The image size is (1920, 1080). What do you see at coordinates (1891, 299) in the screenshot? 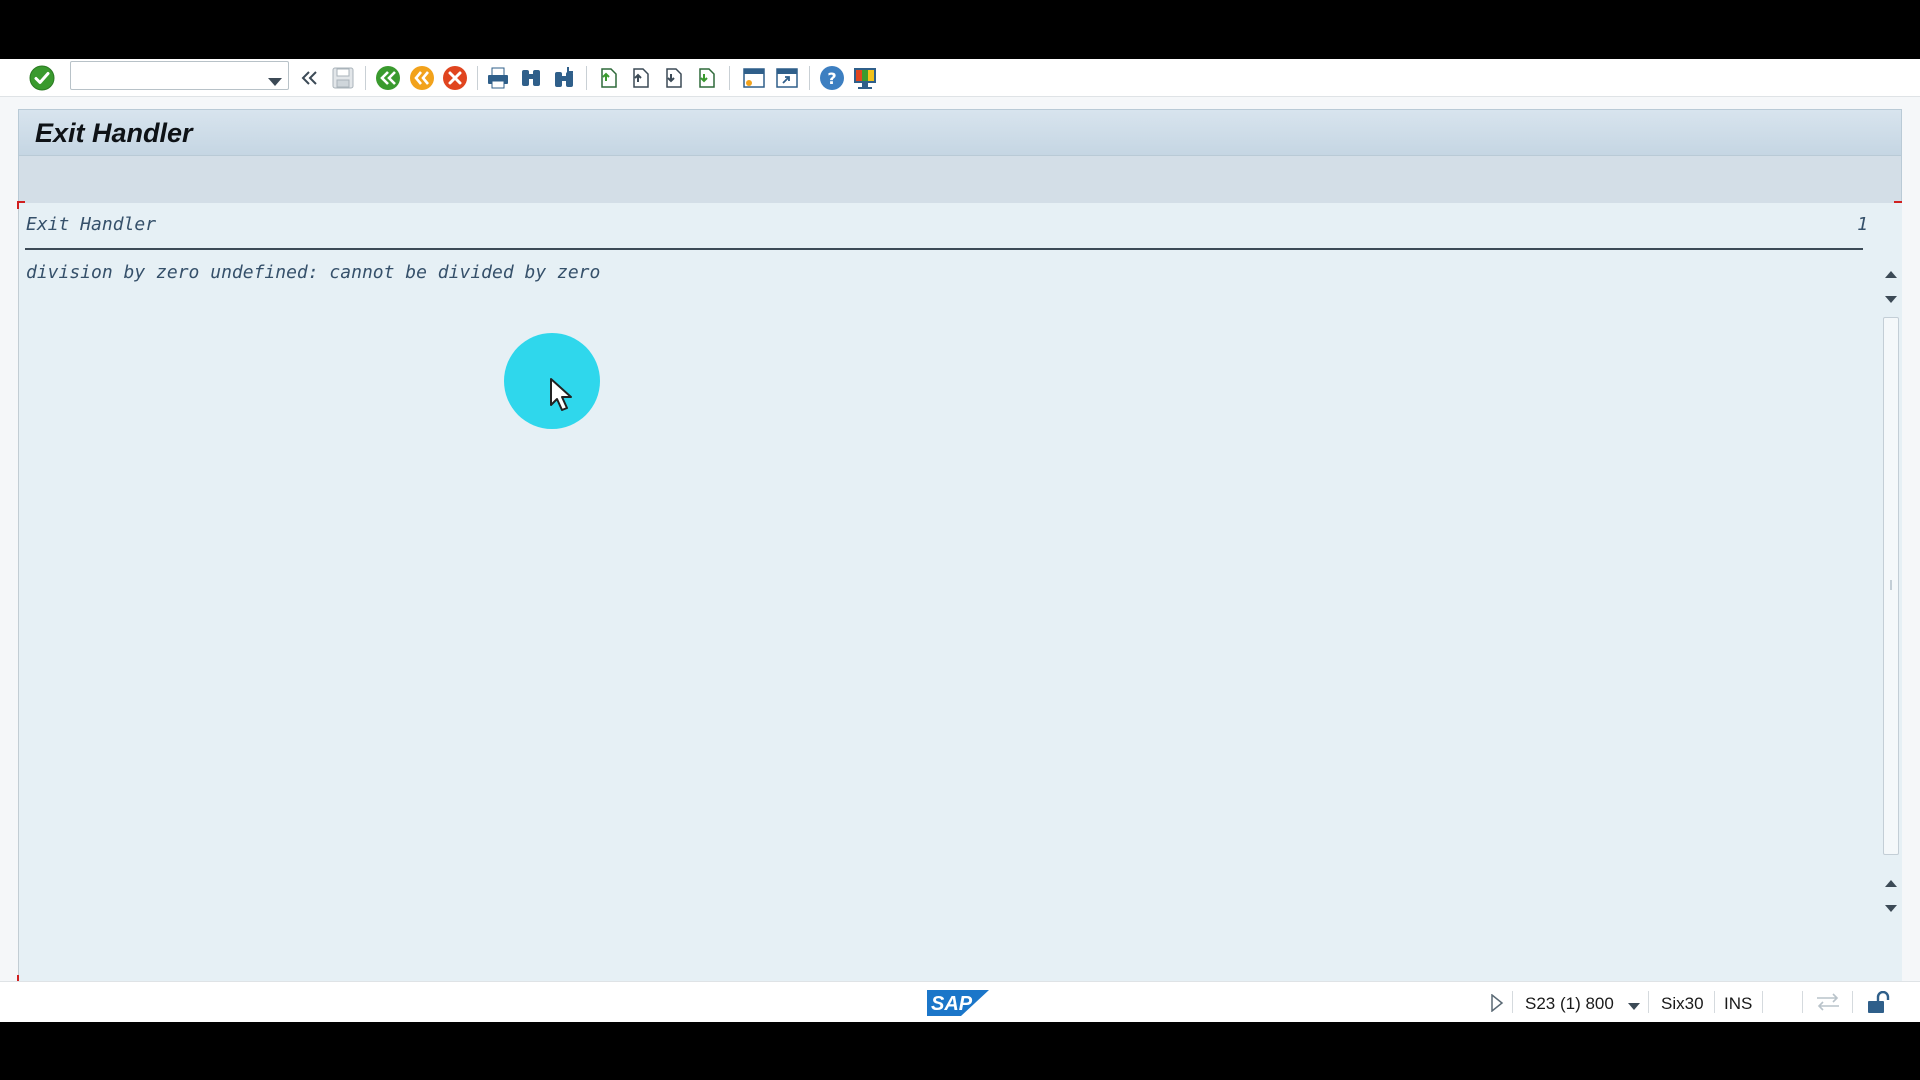
I see `scroll-down-icon` at bounding box center [1891, 299].